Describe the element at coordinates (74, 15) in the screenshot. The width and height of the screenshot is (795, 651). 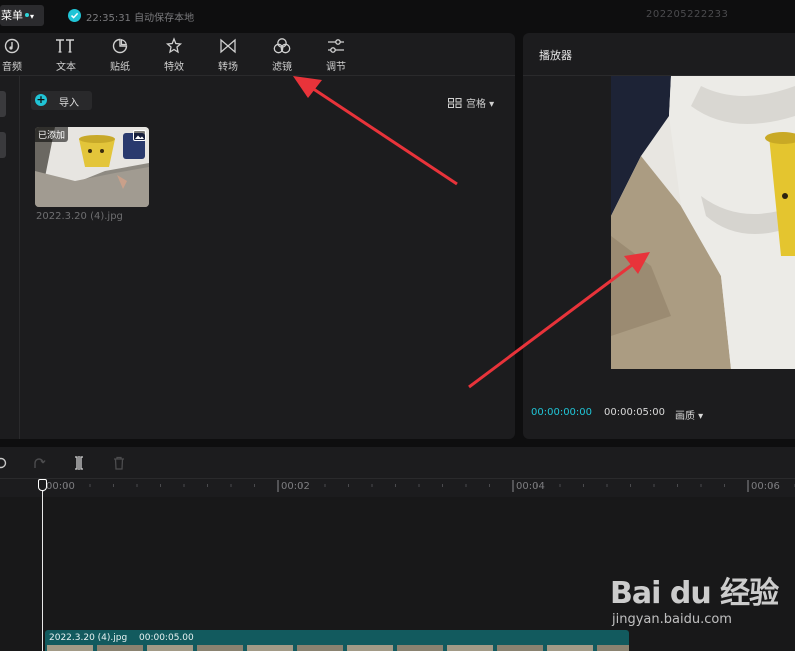
I see `autosave-check-icon` at that location.